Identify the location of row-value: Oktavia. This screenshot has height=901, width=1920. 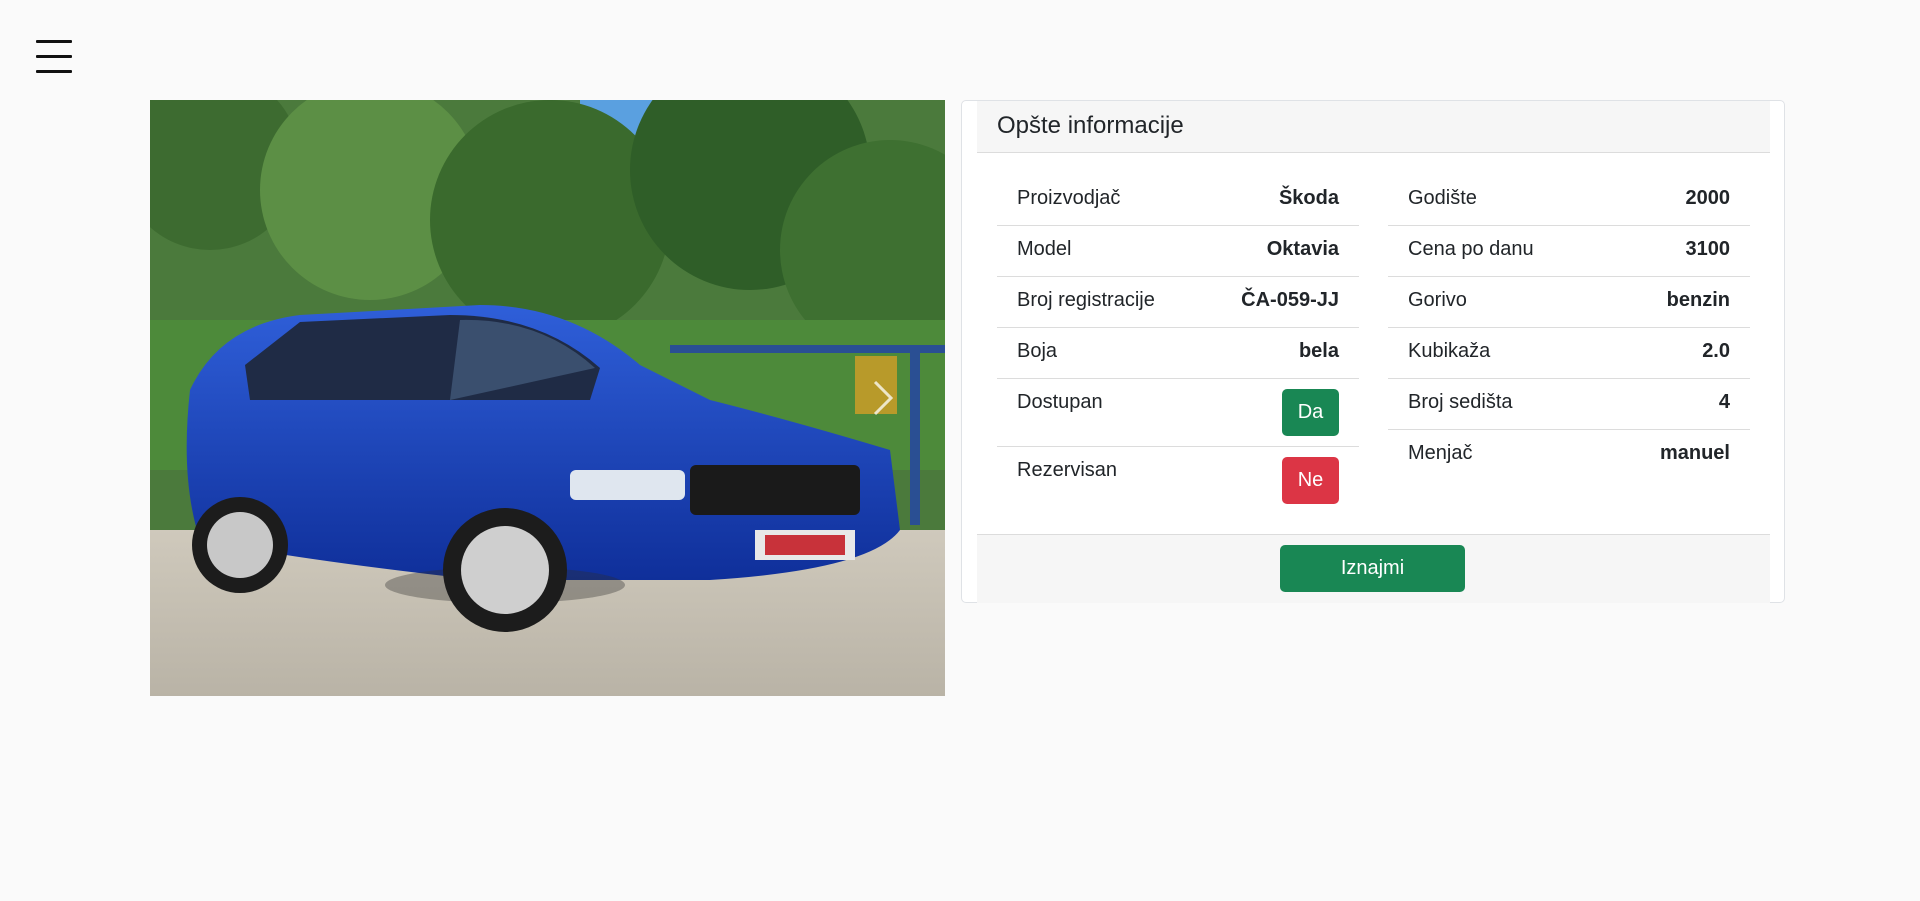
(1302, 249).